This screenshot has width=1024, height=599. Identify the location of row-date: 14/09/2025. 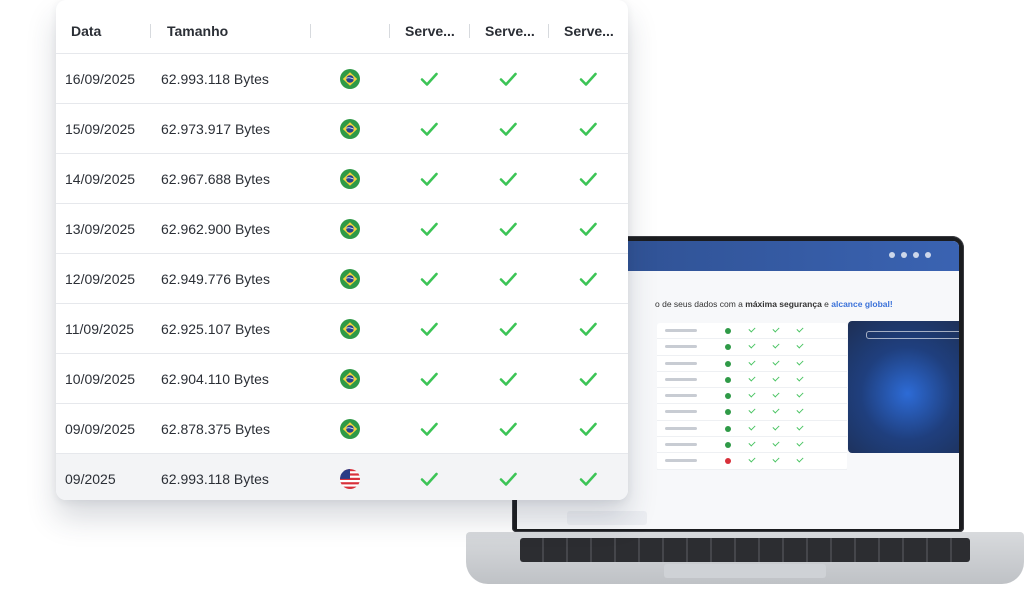
(100, 179).